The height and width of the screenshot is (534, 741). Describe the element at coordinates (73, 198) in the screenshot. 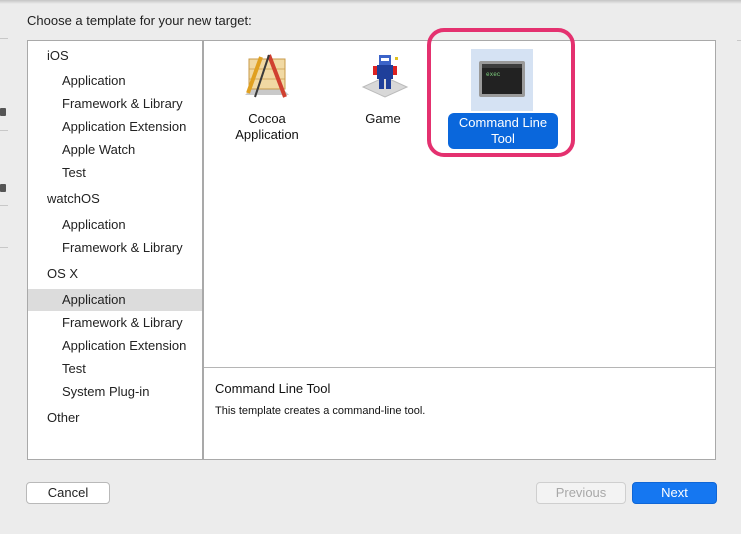

I see `sidebar-group-watchos: watchOS` at that location.